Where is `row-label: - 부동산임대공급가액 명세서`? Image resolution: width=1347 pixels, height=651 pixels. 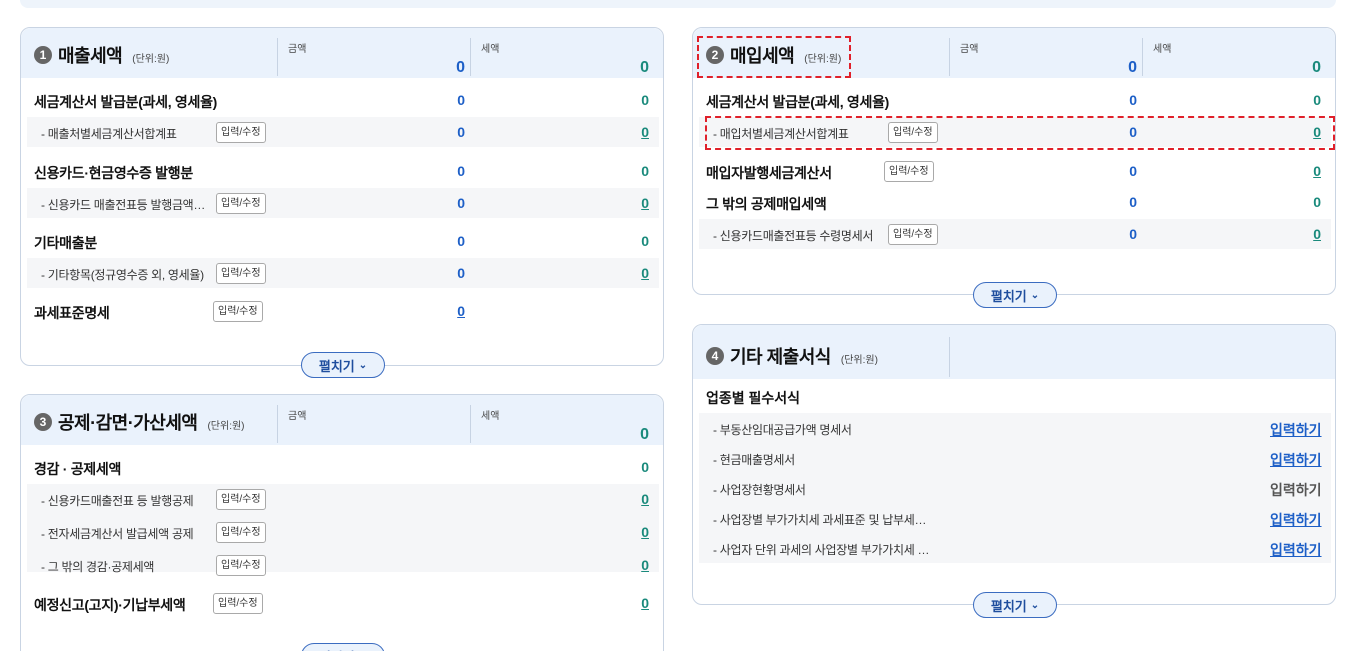
row-label: - 부동산임대공급가액 명세서 is located at coordinates (782, 430).